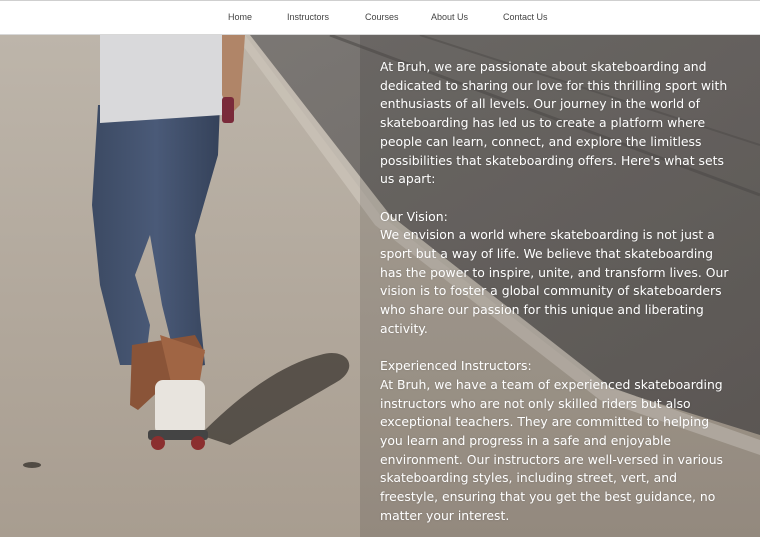 This screenshot has height=537, width=760. Describe the element at coordinates (456, 366) in the screenshot. I see `instructors-heading: Experienced Instructors:` at that location.